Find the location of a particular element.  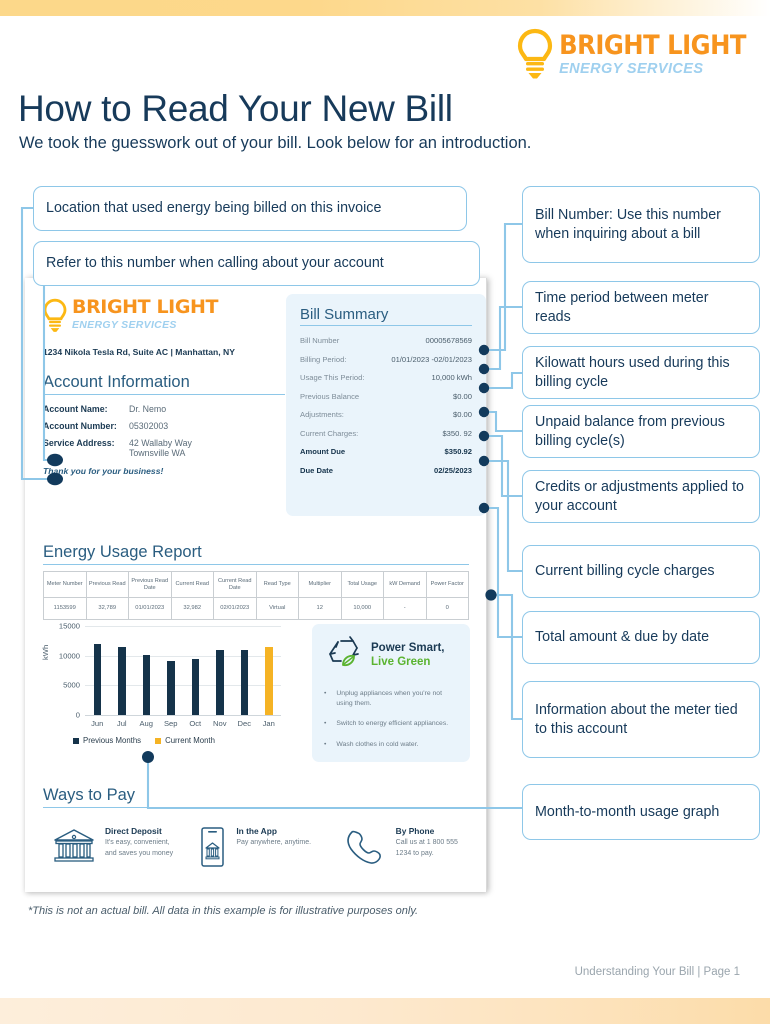

tip-text: Switch to energy efficient appliances. is located at coordinates (392, 724).